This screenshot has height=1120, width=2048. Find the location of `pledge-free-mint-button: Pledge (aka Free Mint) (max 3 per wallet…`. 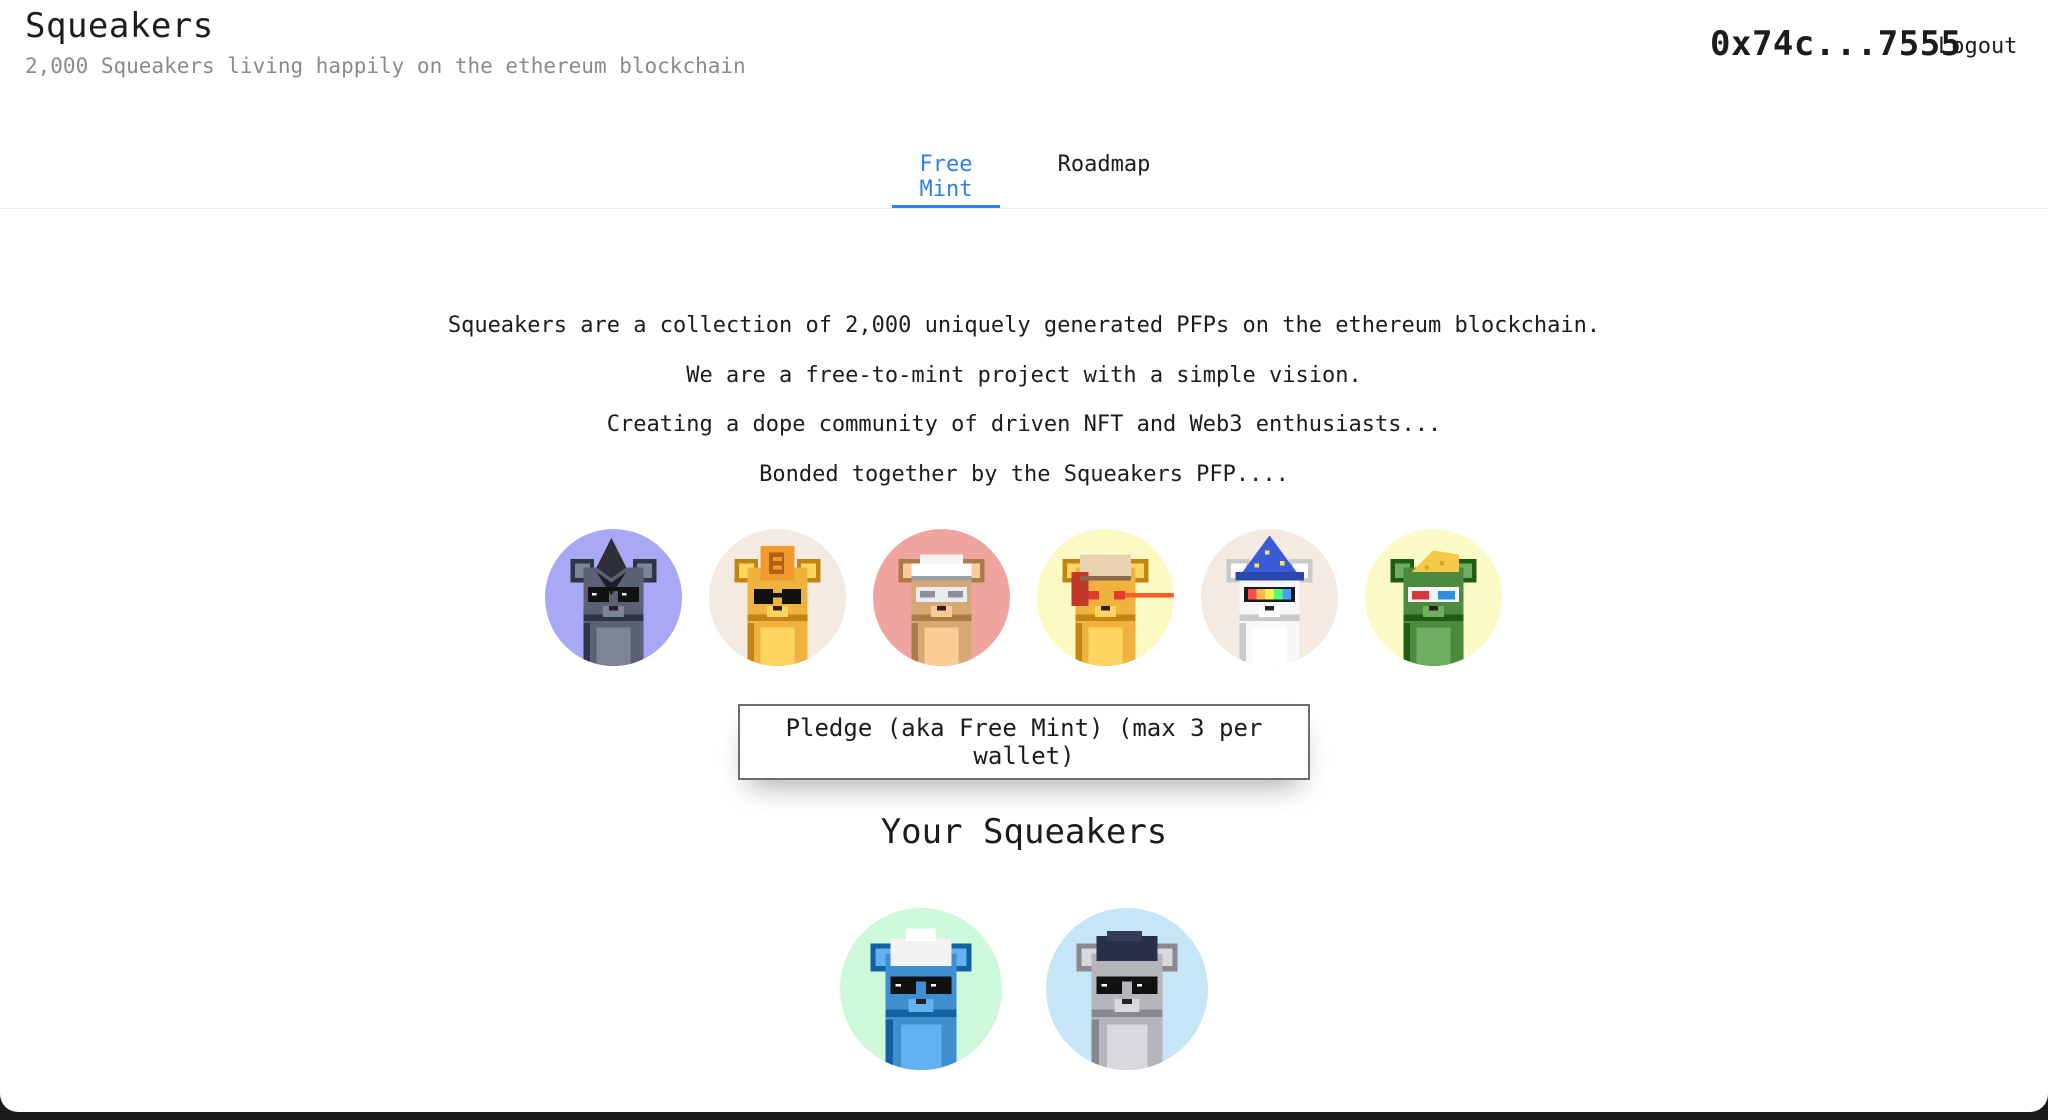

pledge-free-mint-button: Pledge (aka Free Mint) (max 3 per wallet… is located at coordinates (1024, 742).